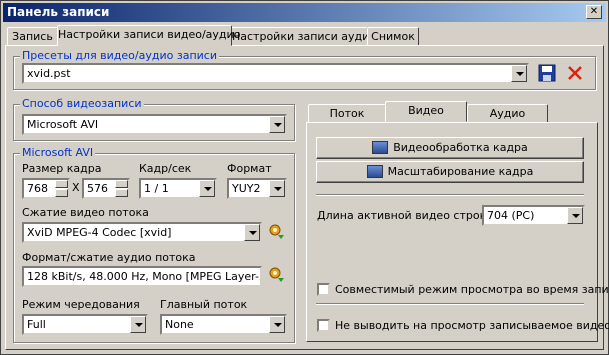 This screenshot has width=609, height=355. I want to click on subtab-stream: Поток, so click(347, 113).